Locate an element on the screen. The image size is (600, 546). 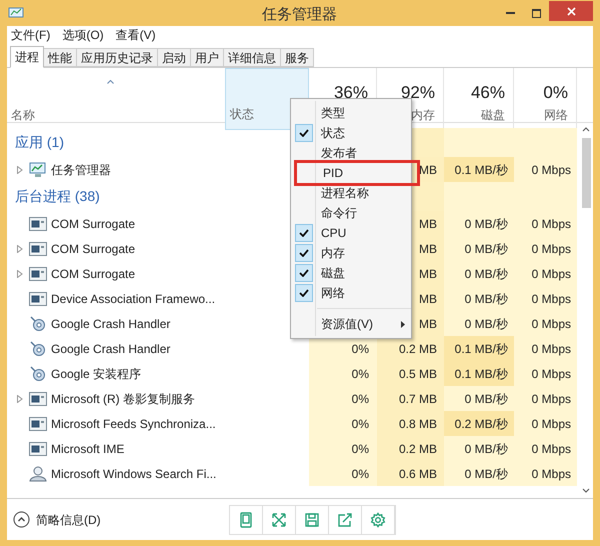
process-name: Google 安装程序 is located at coordinates (96, 374).